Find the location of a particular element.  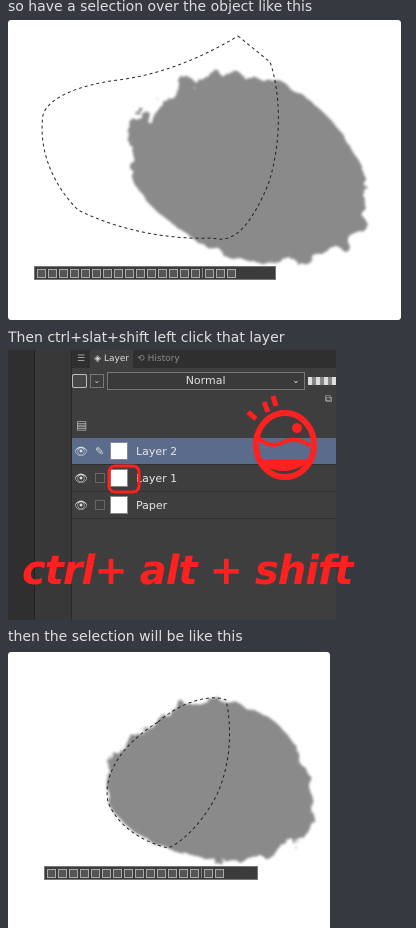

message-text-3: then the selection will be like this is located at coordinates (125, 637).